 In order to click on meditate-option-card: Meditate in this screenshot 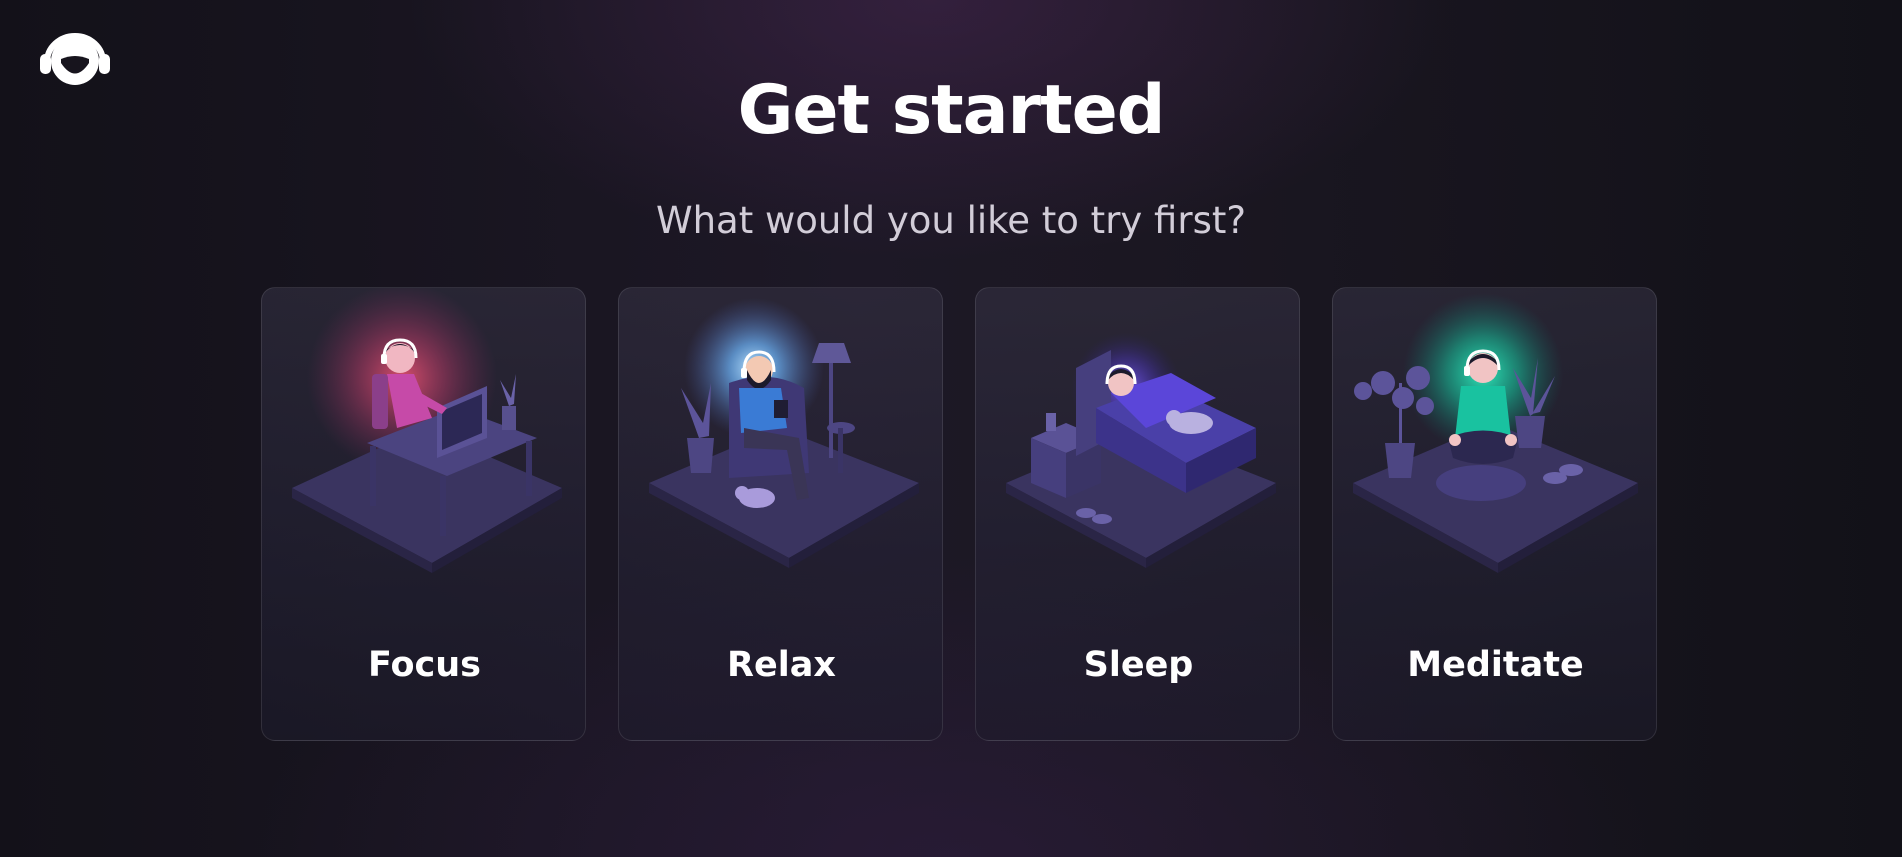, I will do `click(1494, 514)`.